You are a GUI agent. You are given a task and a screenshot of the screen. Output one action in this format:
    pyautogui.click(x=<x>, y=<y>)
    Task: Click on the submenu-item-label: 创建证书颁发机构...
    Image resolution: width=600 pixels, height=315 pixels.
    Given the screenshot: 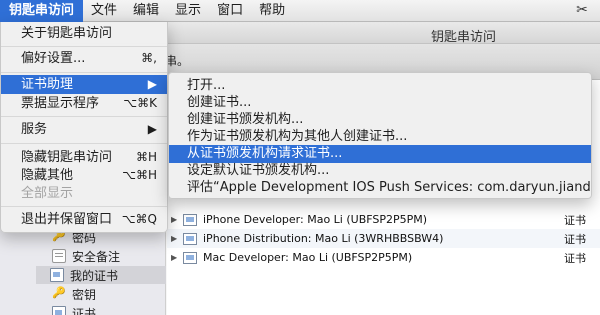 What is the action you would take?
    pyautogui.click(x=245, y=119)
    